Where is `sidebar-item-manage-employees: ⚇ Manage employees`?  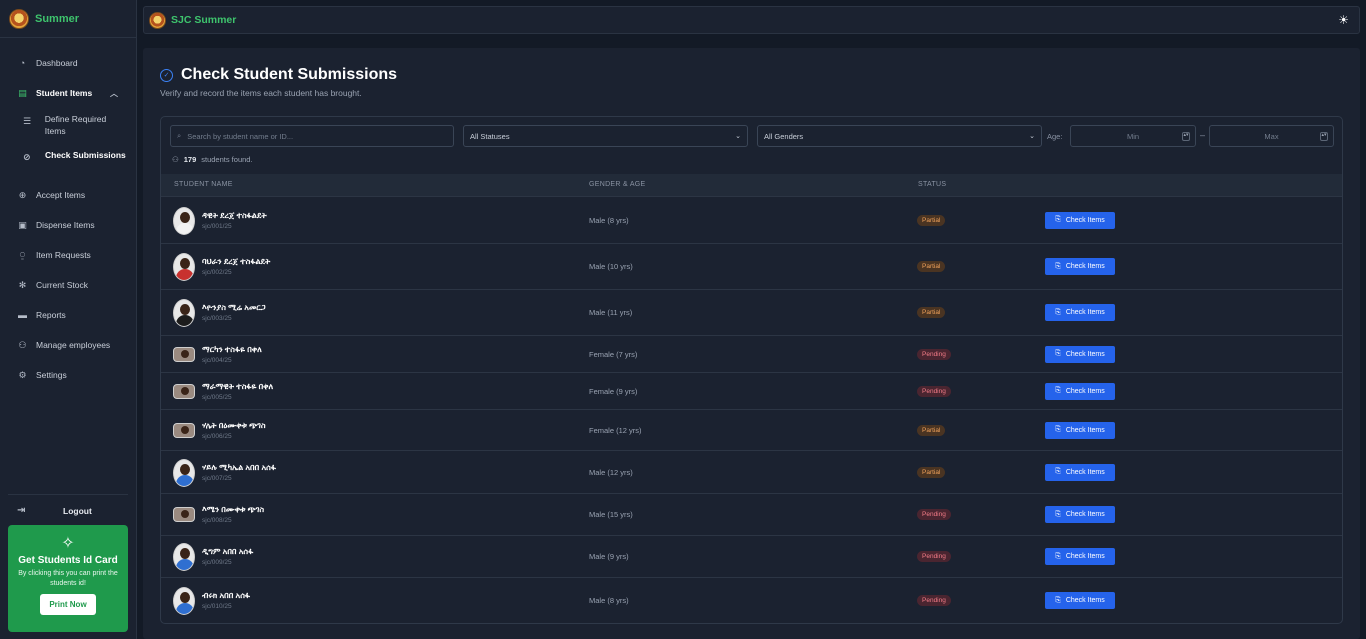
sidebar-item-manage-employees: ⚇ Manage employees is located at coordinates (68, 345).